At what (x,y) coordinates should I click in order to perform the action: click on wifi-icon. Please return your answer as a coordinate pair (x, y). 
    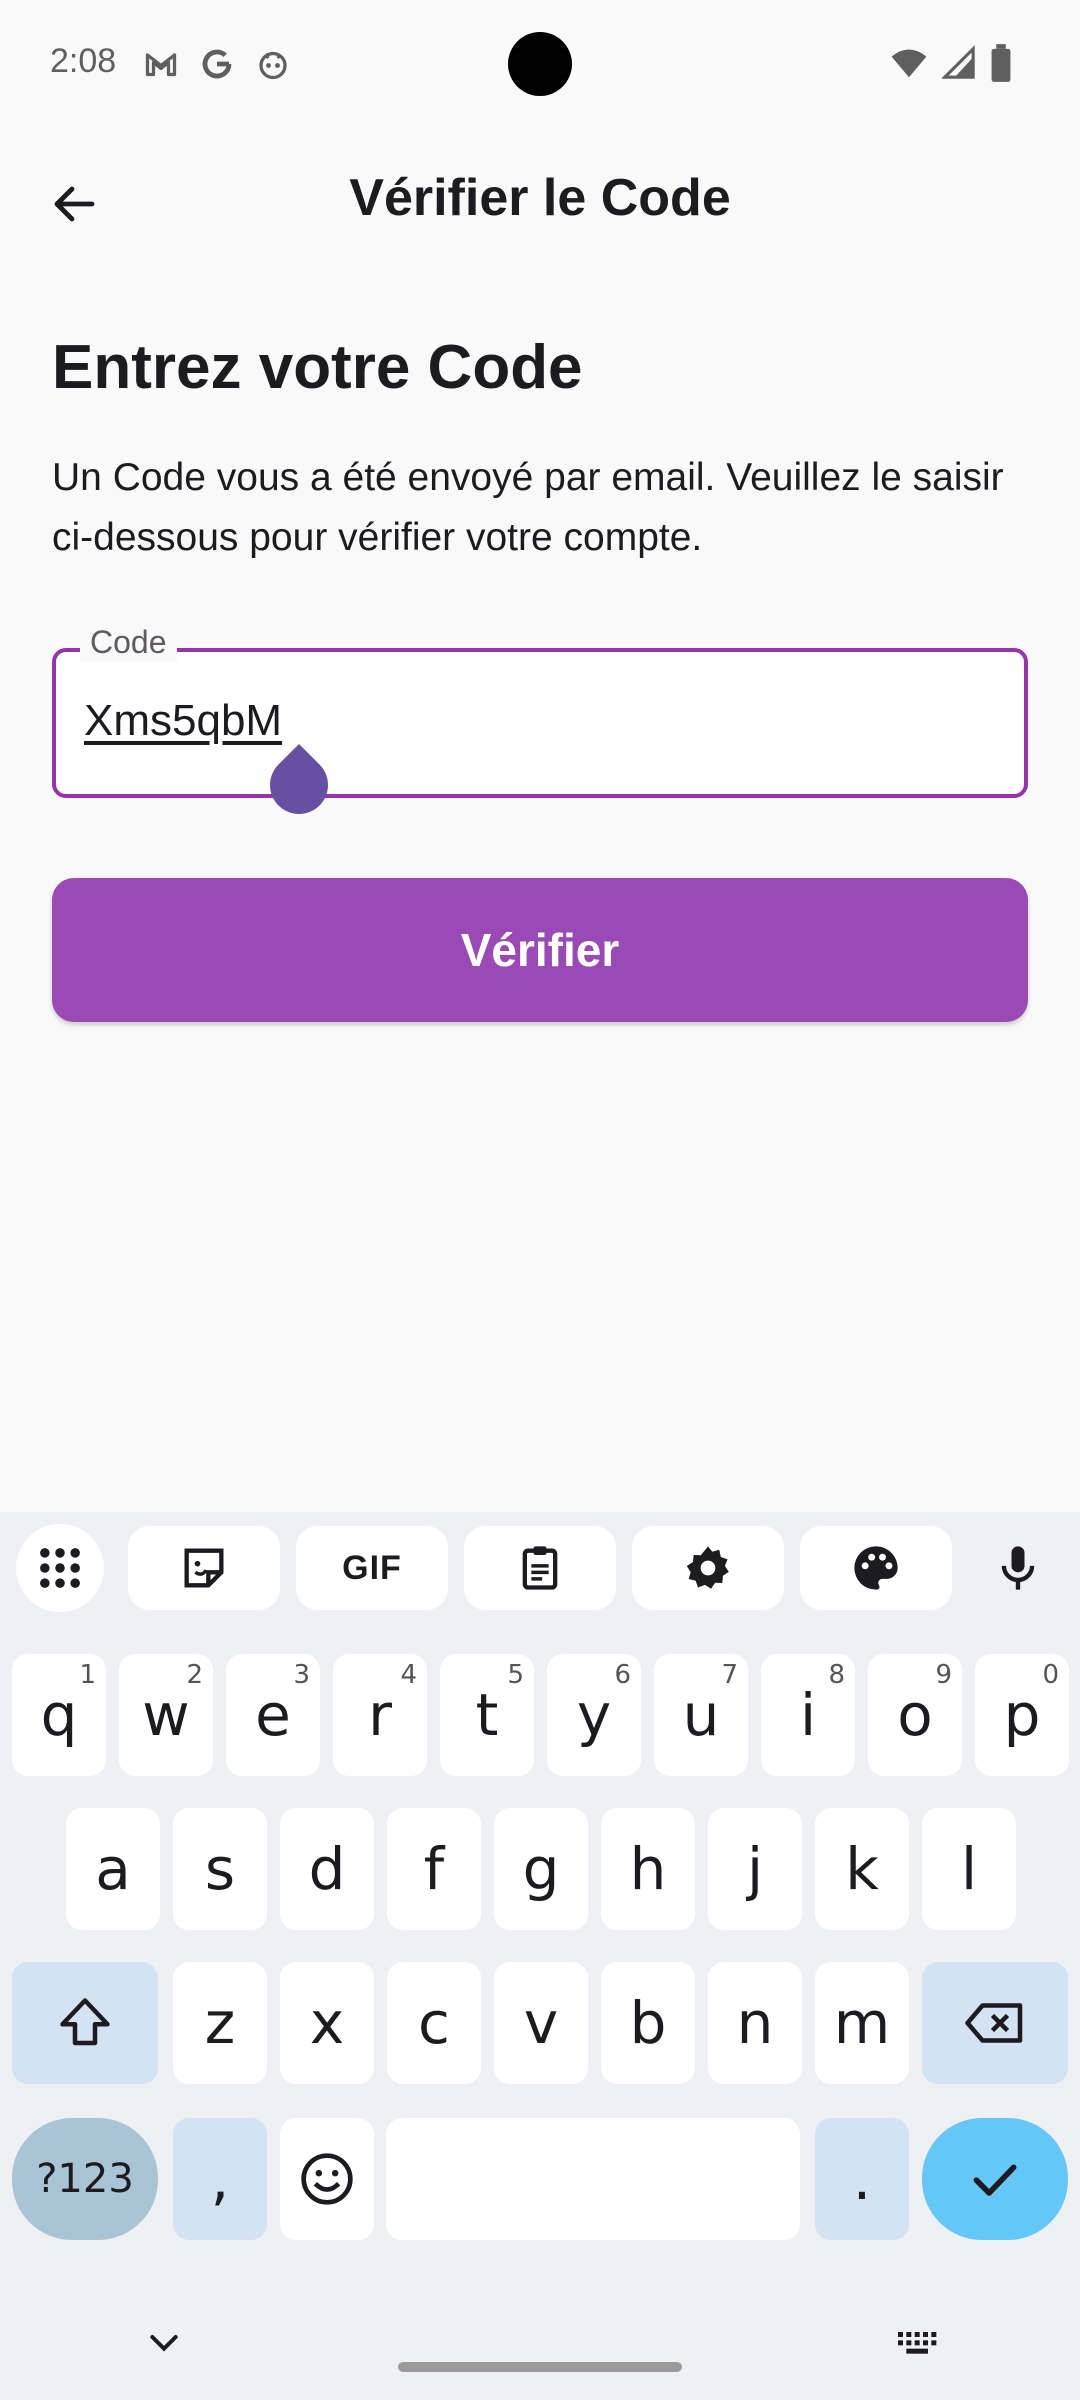
    Looking at the image, I should click on (909, 63).